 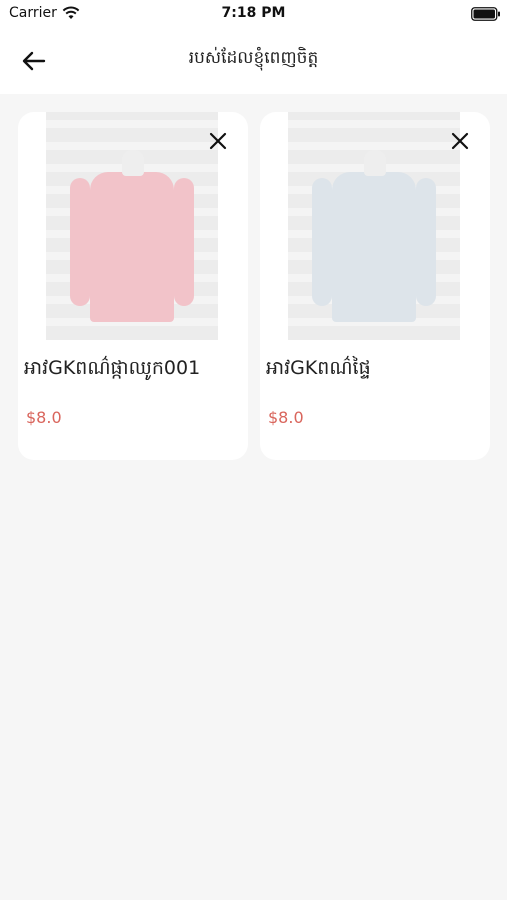 I want to click on nav-bar: របស់ដែលខ្ញុំពេញចិត្ត, so click(x=253, y=61).